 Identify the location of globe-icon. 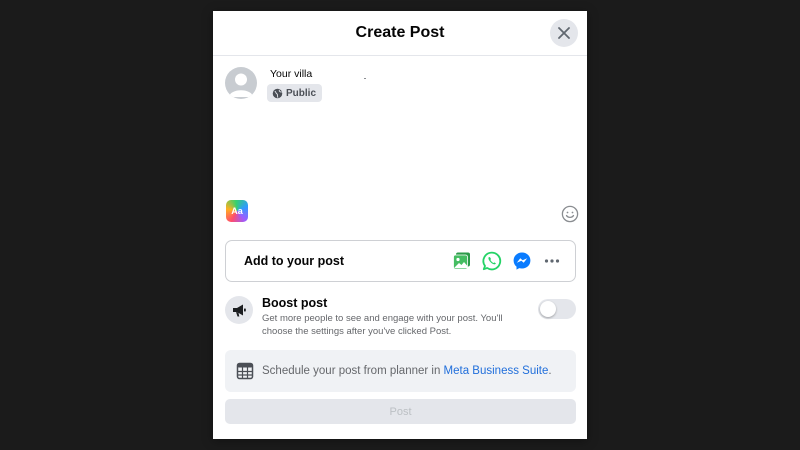
(277, 93).